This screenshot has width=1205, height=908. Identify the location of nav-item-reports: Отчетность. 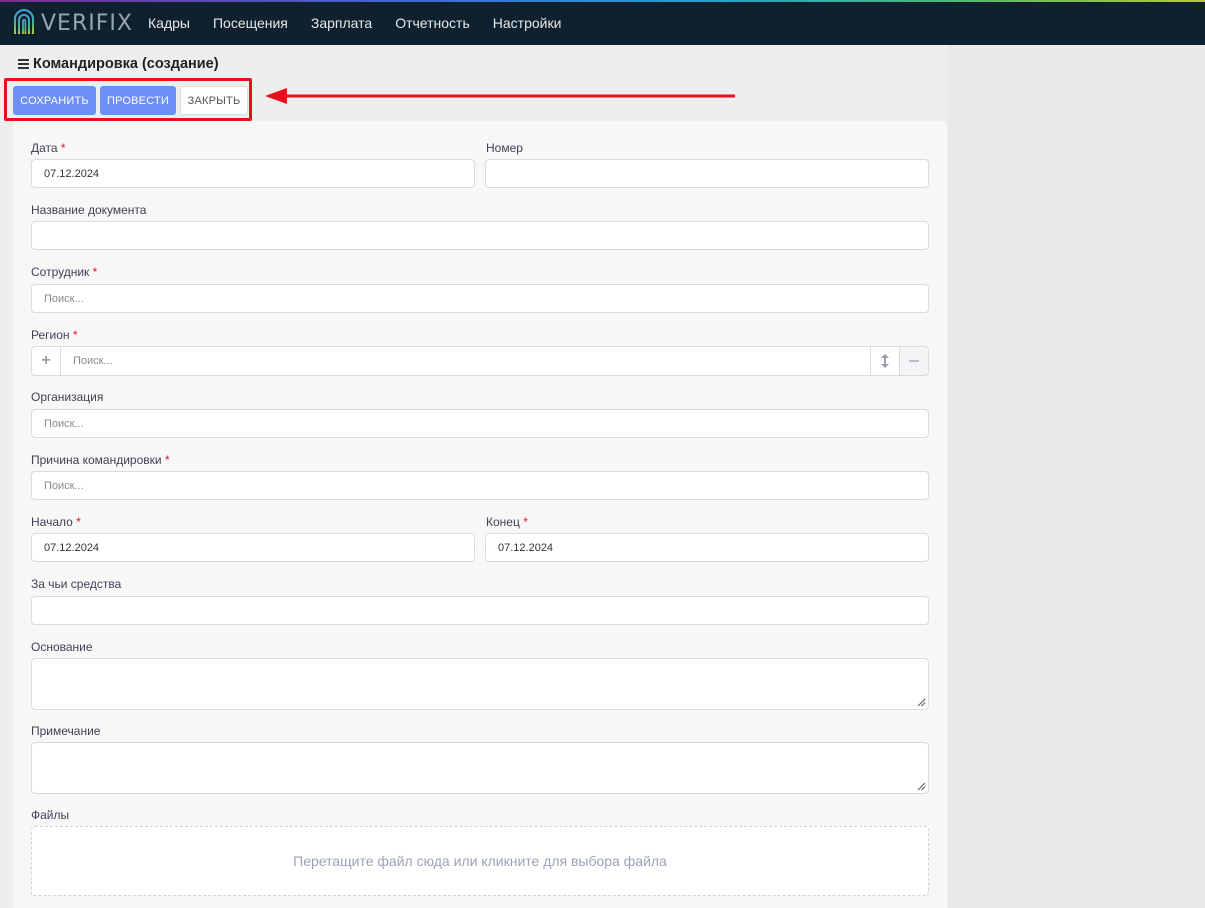
(432, 23).